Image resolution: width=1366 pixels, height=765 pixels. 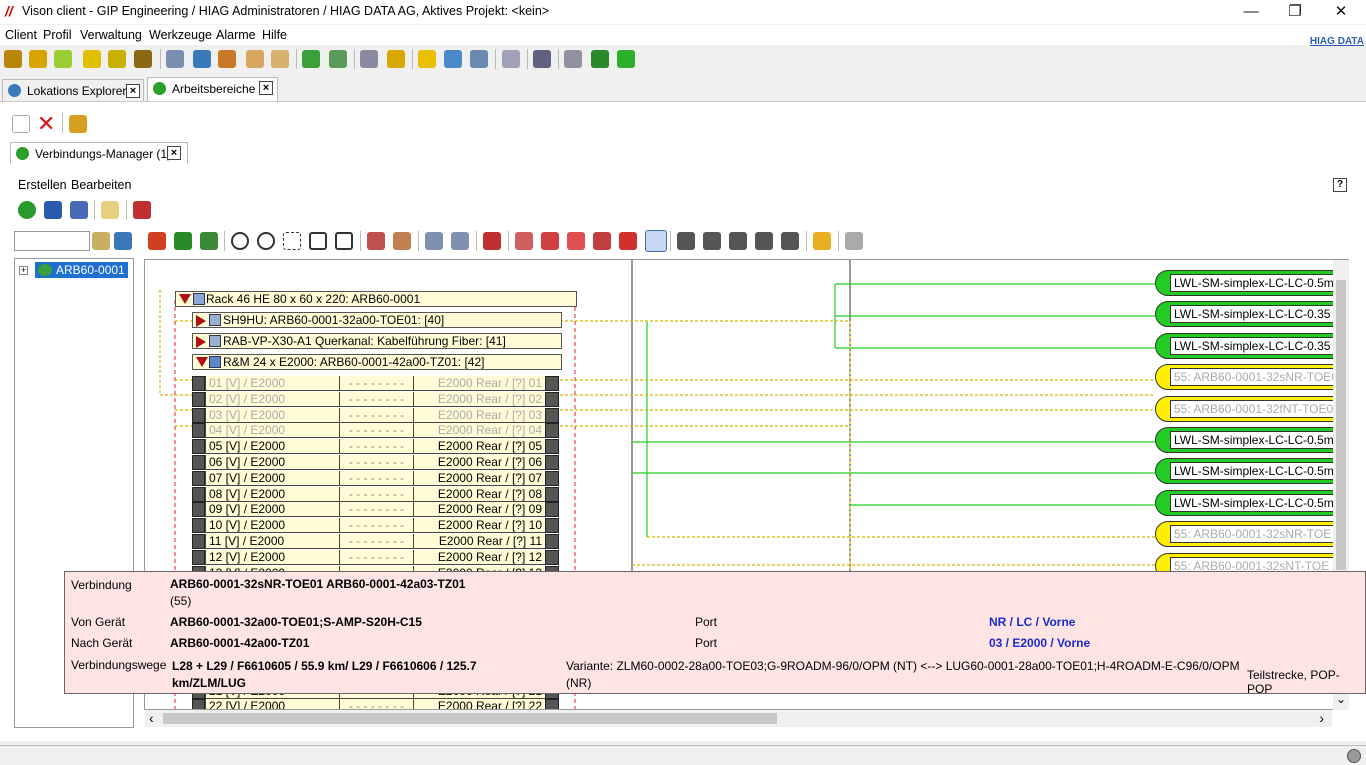 What do you see at coordinates (143, 59) in the screenshot?
I see `globe-icon` at bounding box center [143, 59].